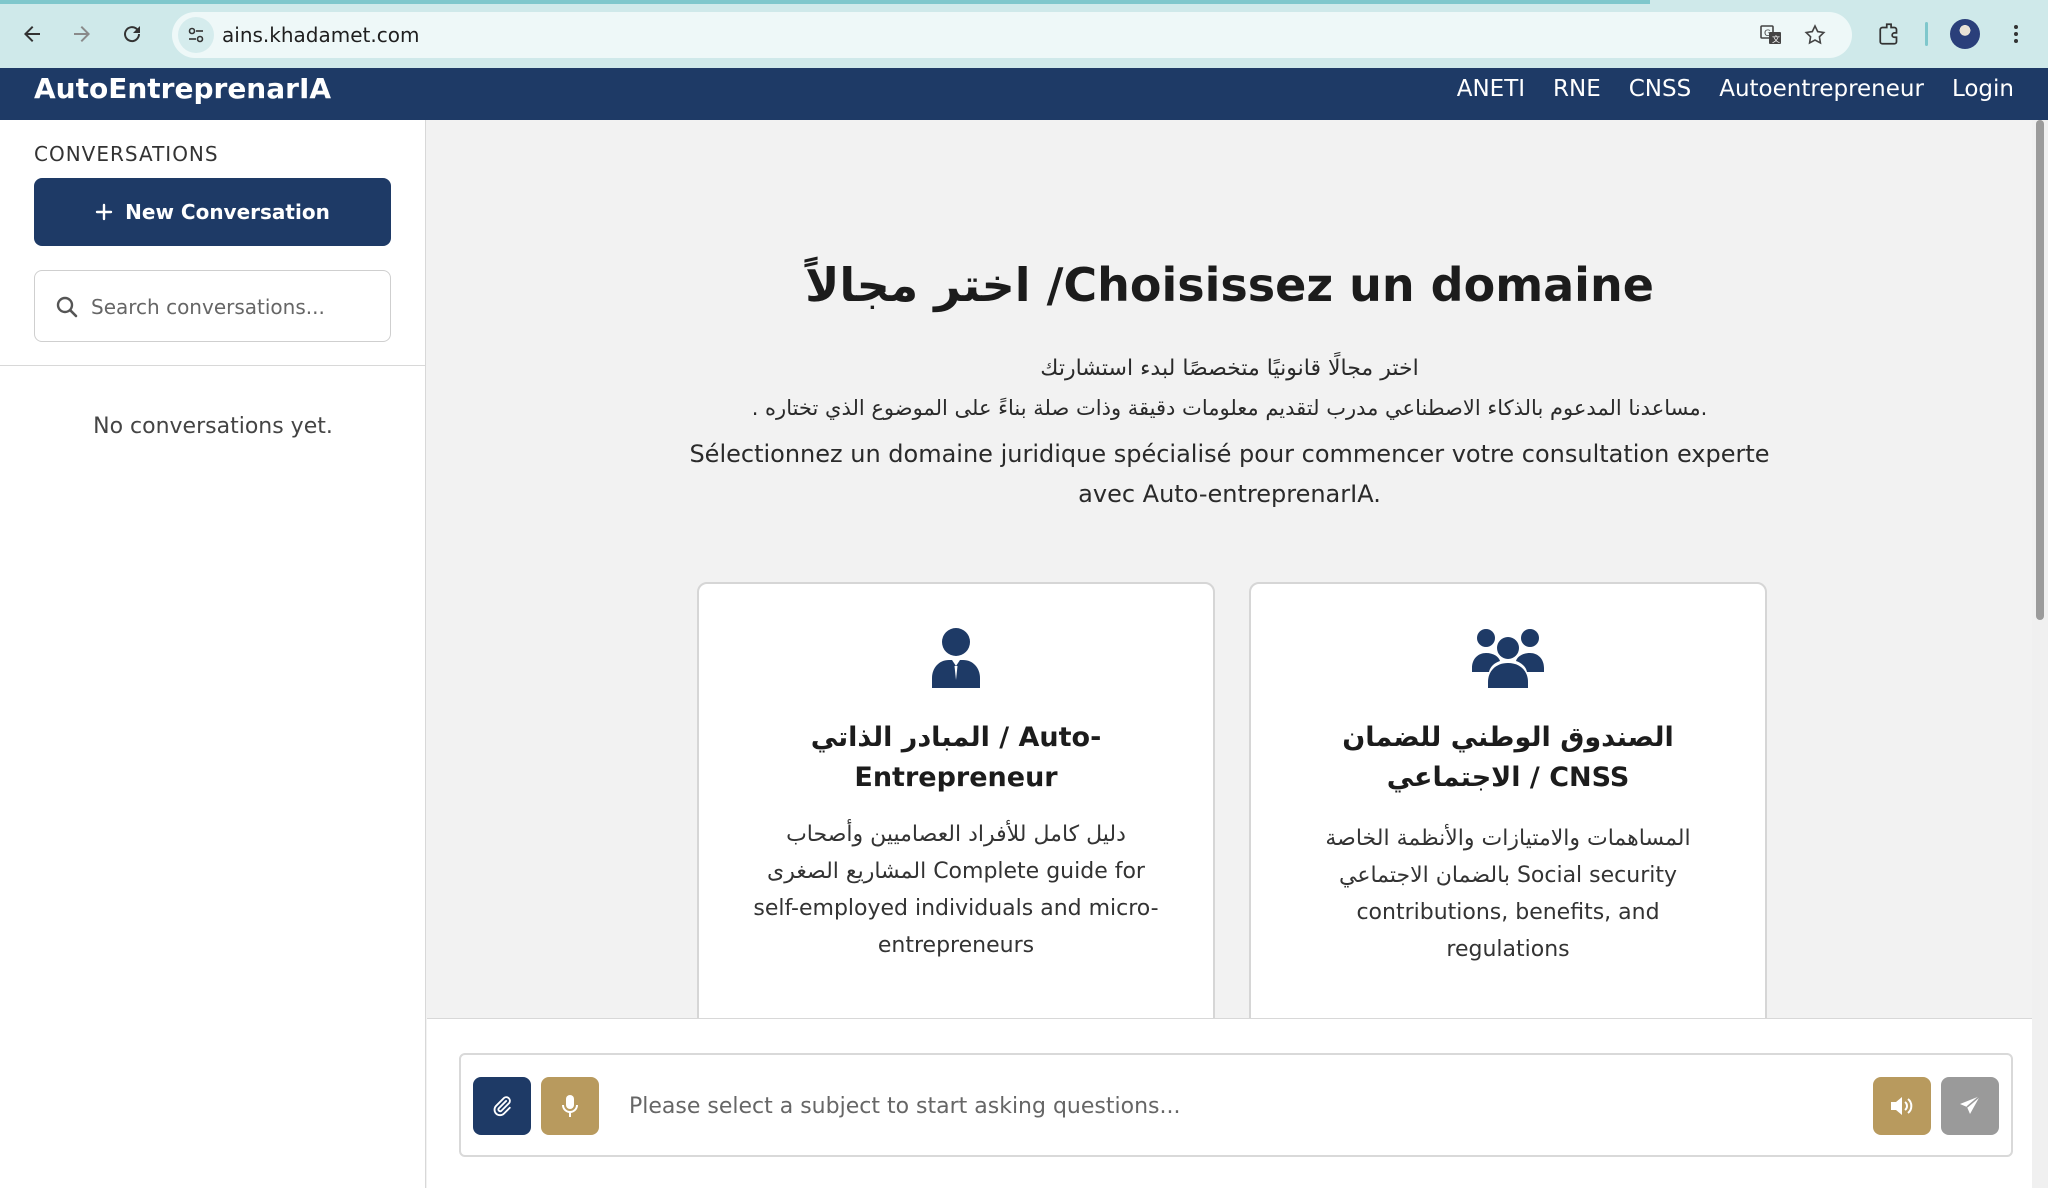  I want to click on volume-icon, so click(1902, 1106).